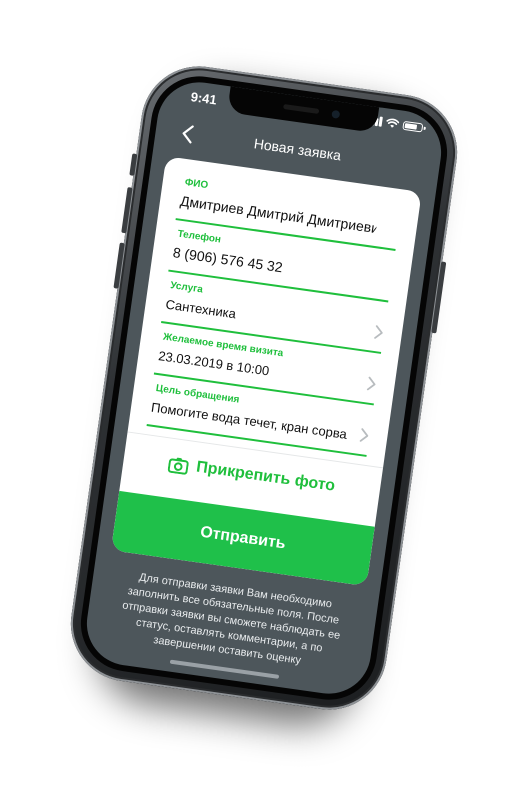  What do you see at coordinates (301, 108) in the screenshot?
I see `speaker-grille` at bounding box center [301, 108].